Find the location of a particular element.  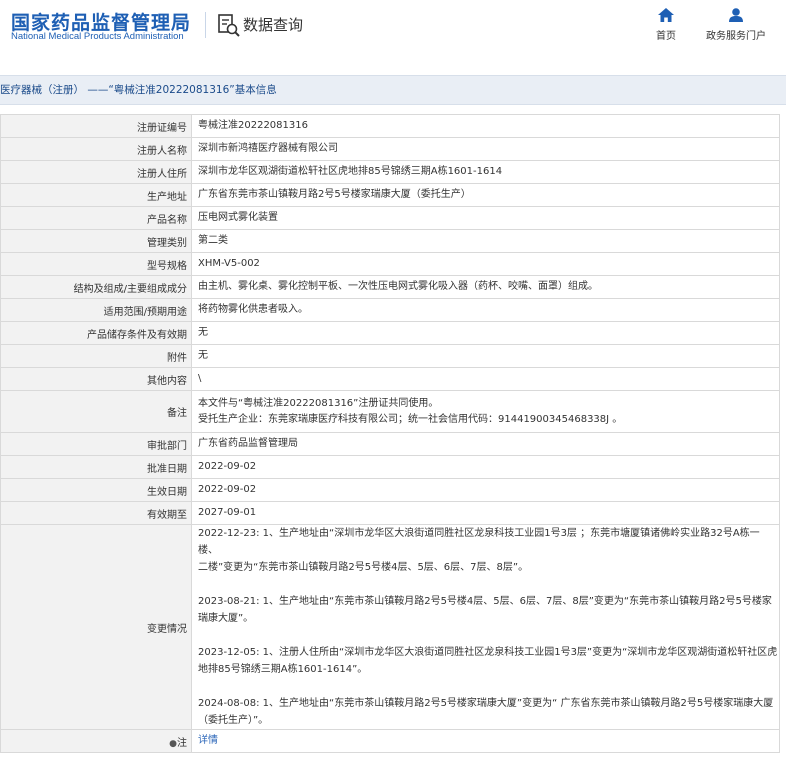

table-row: 生产地址 广东省东莞市茶山镇鞍月路2号5号楼家瑞康大厦（委托生产） is located at coordinates (390, 195).